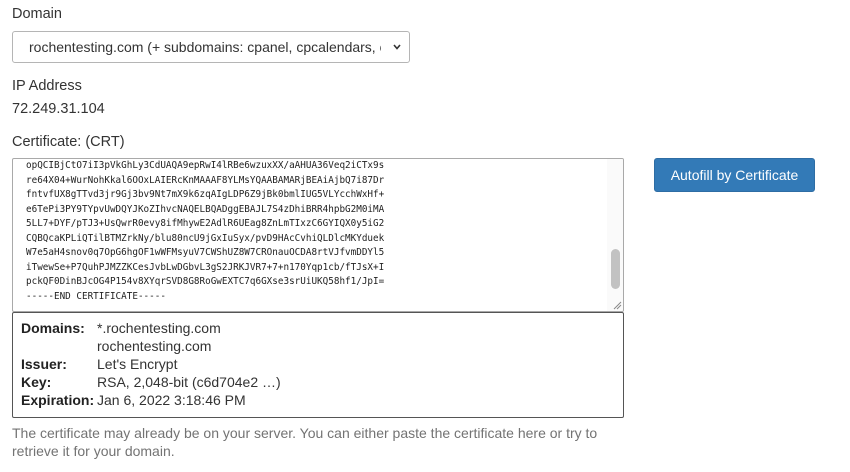 The height and width of the screenshot is (472, 850). Describe the element at coordinates (37, 14) in the screenshot. I see `domain-label: Domain` at that location.